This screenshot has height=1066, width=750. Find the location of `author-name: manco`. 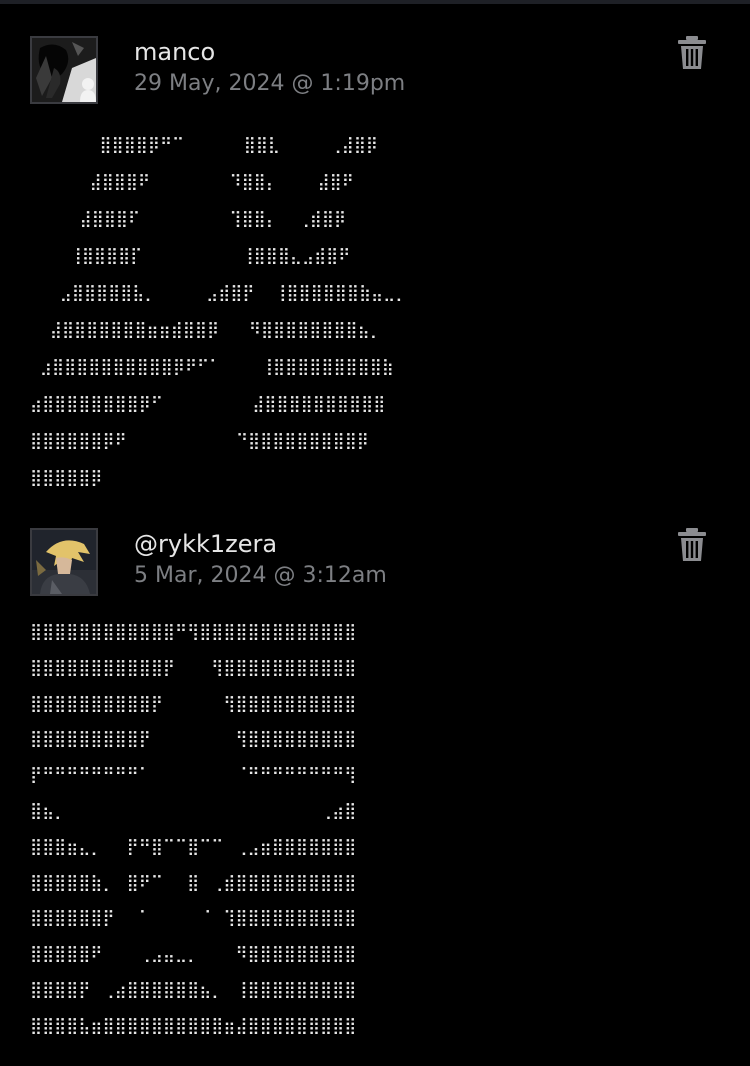

author-name: manco is located at coordinates (174, 52).